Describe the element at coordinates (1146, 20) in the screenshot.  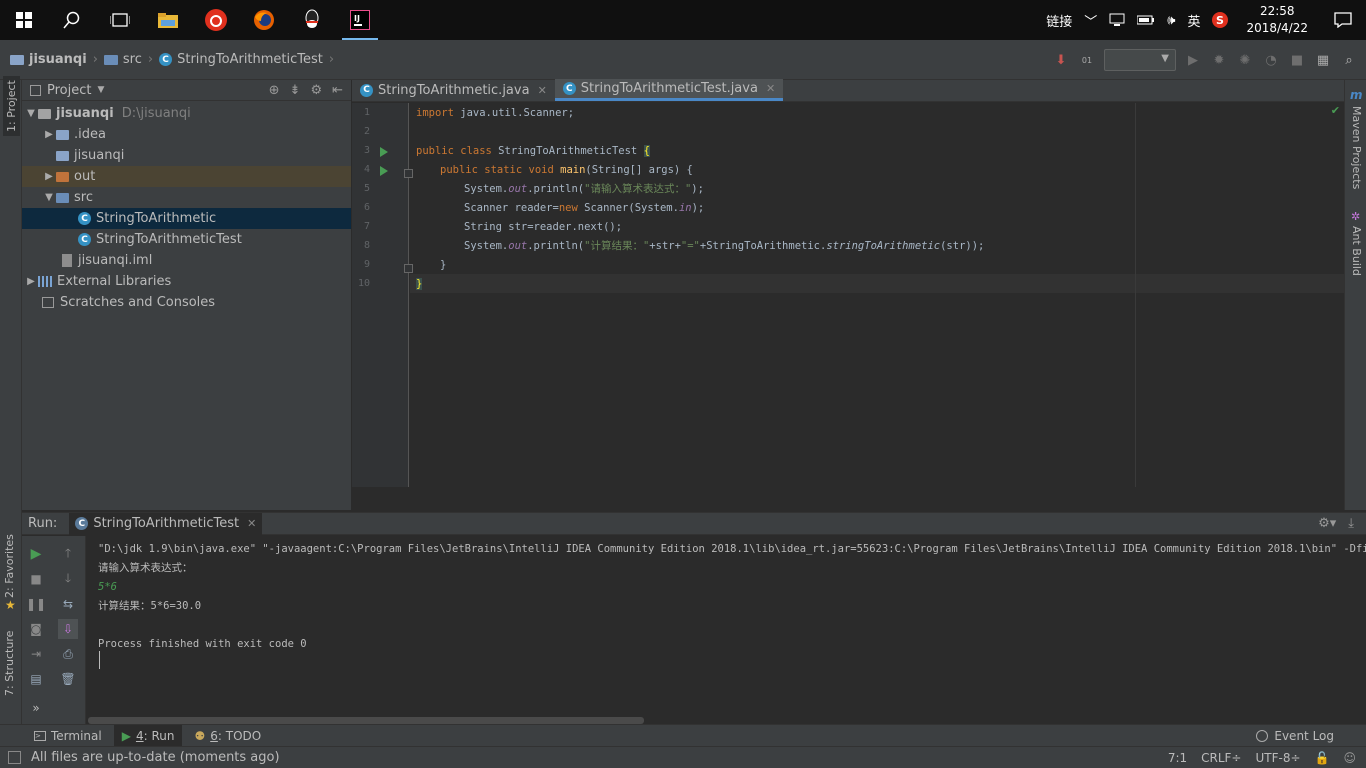
I see `battery-icon` at that location.